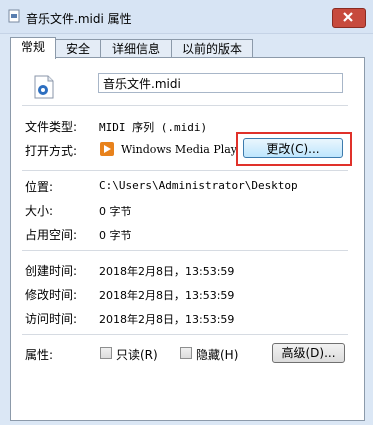 Image resolution: width=373 pixels, height=425 pixels. I want to click on tab-security: 安全, so click(78, 48).